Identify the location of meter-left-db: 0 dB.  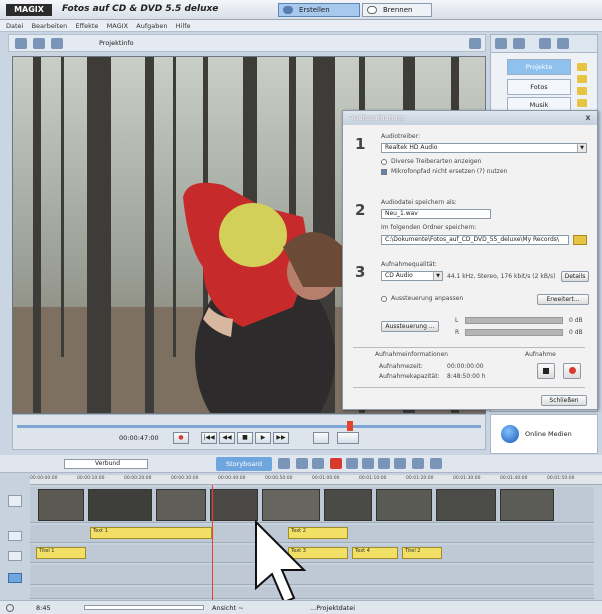
(576, 320).